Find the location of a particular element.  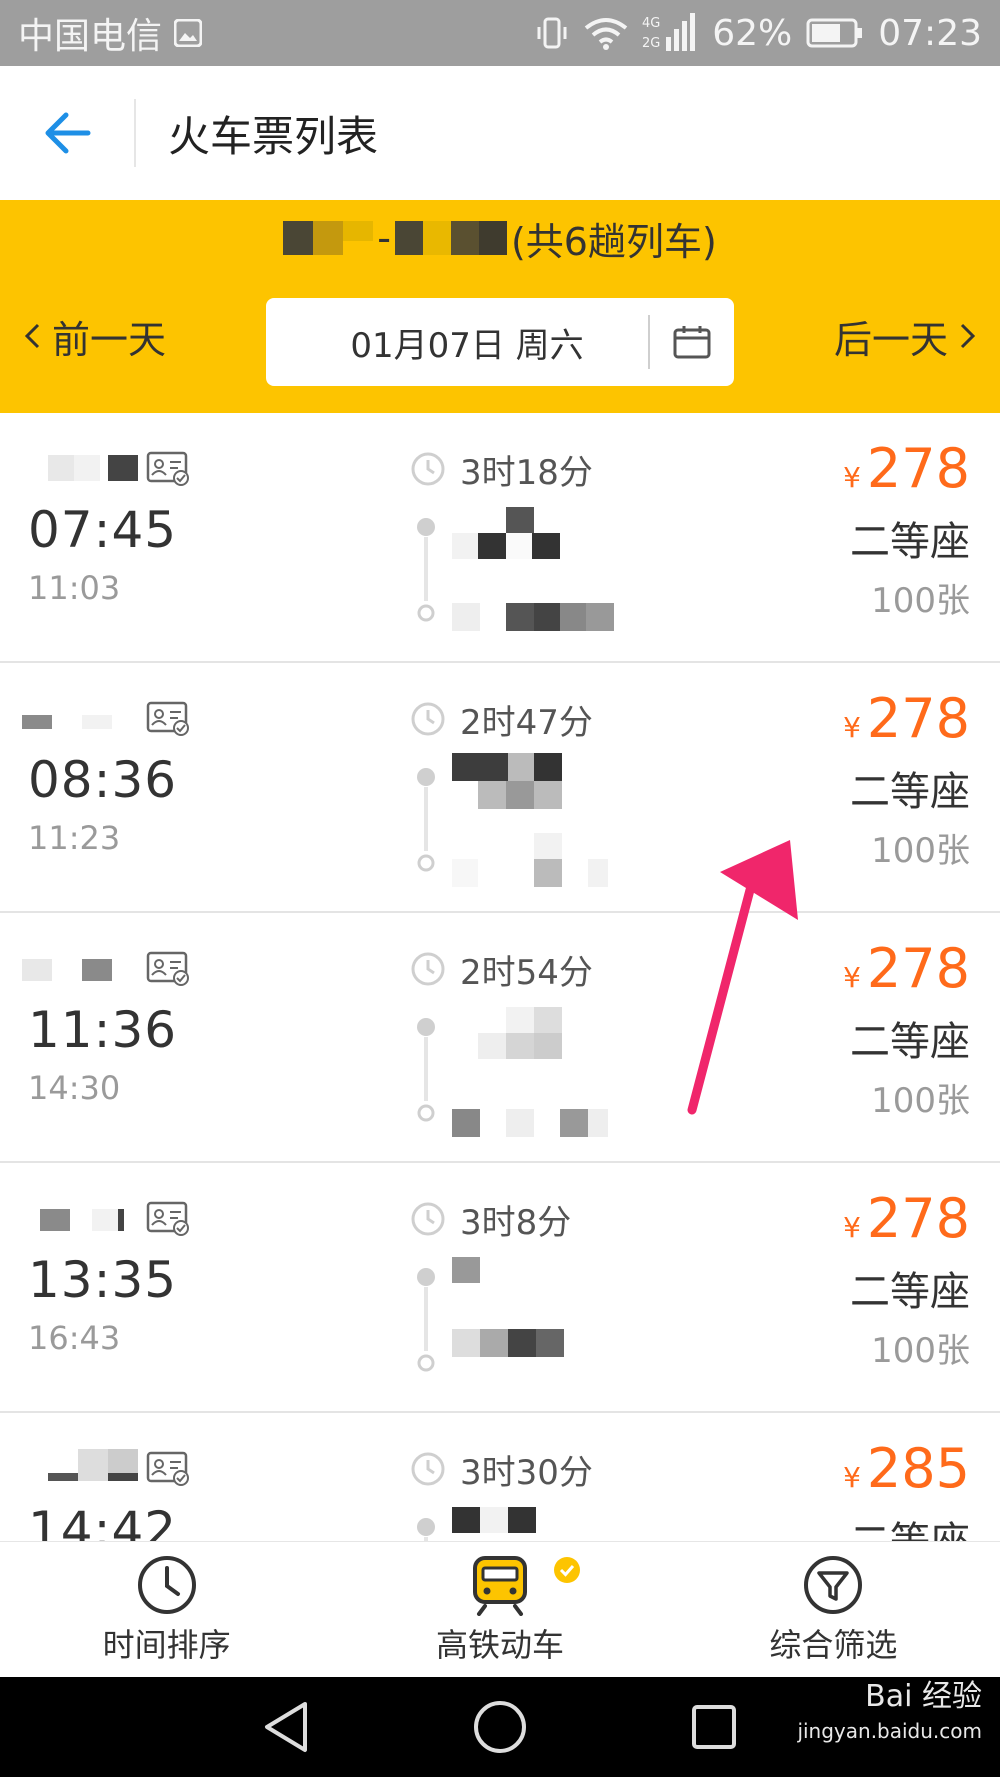

route-date-band: - (共6趟列车) 前一天 01月07日 周六 后一天 is located at coordinates (500, 306).